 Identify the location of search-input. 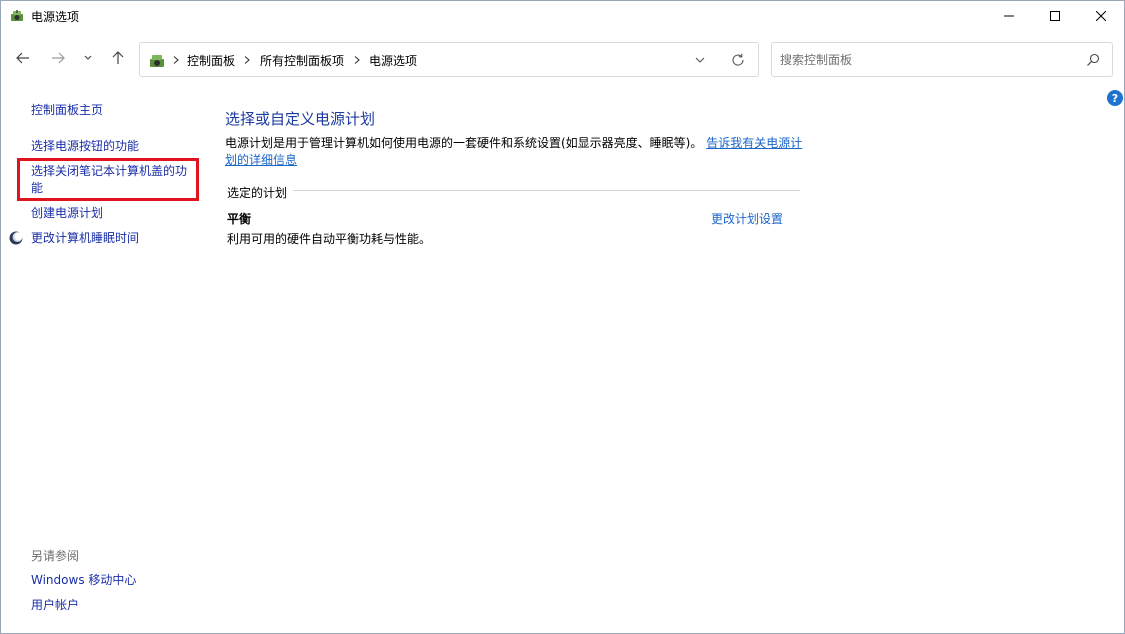
(925, 60).